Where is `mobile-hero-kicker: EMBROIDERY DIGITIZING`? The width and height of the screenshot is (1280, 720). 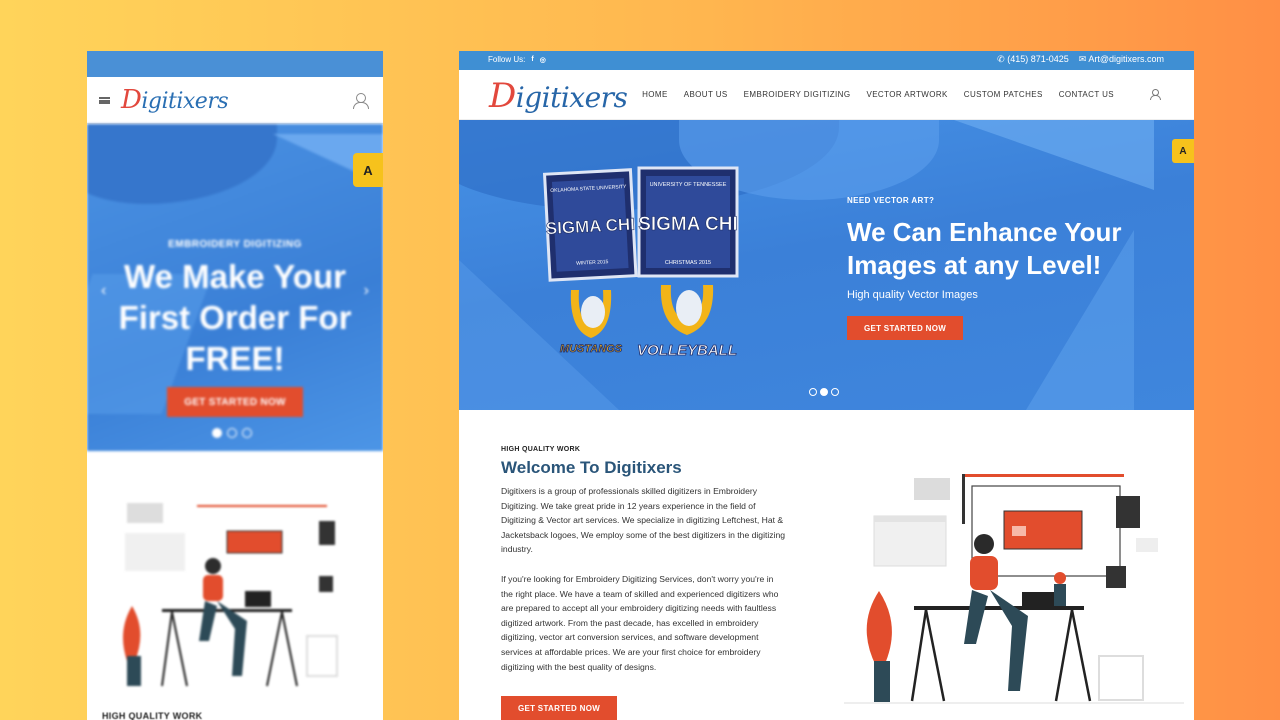 mobile-hero-kicker: EMBROIDERY DIGITIZING is located at coordinates (235, 244).